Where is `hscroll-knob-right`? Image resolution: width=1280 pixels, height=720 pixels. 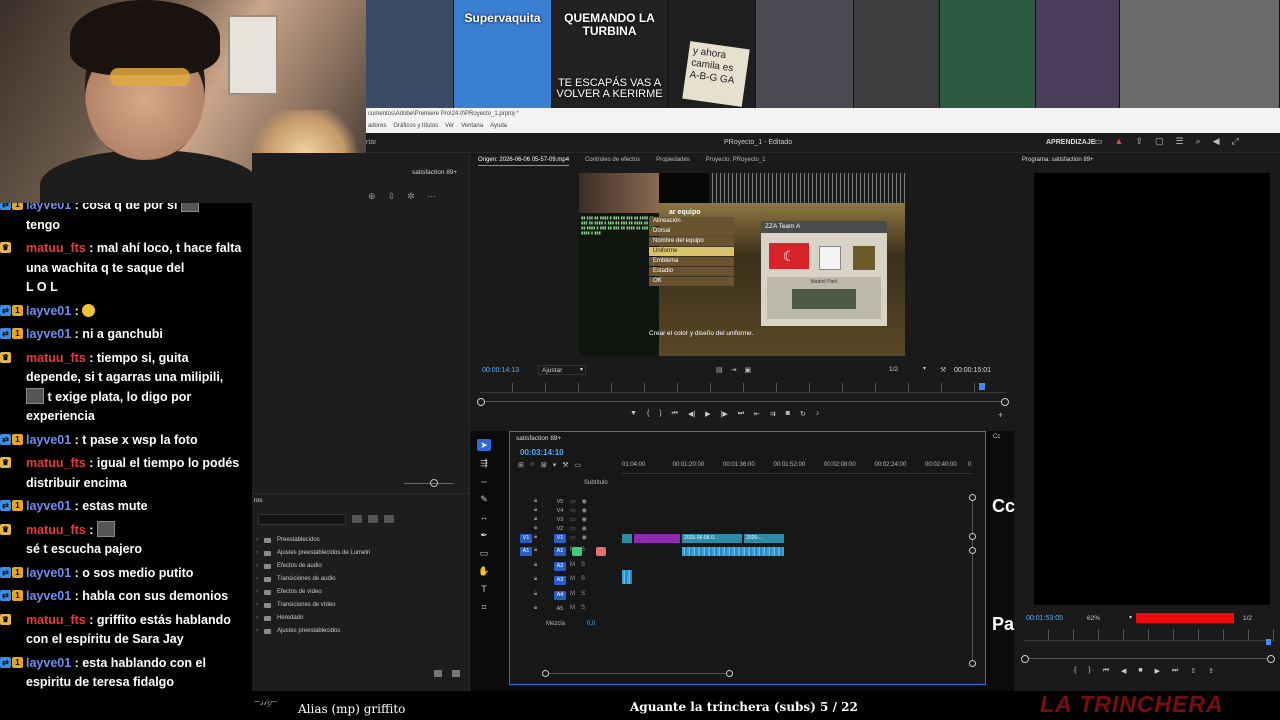
hscroll-knob-right is located at coordinates (729, 673).